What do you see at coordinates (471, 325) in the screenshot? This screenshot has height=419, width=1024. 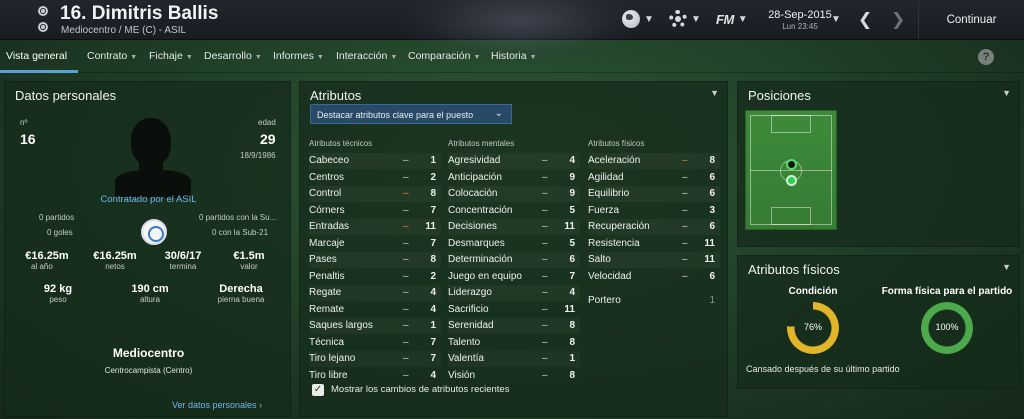 I see `attribute-name: Serenidad` at bounding box center [471, 325].